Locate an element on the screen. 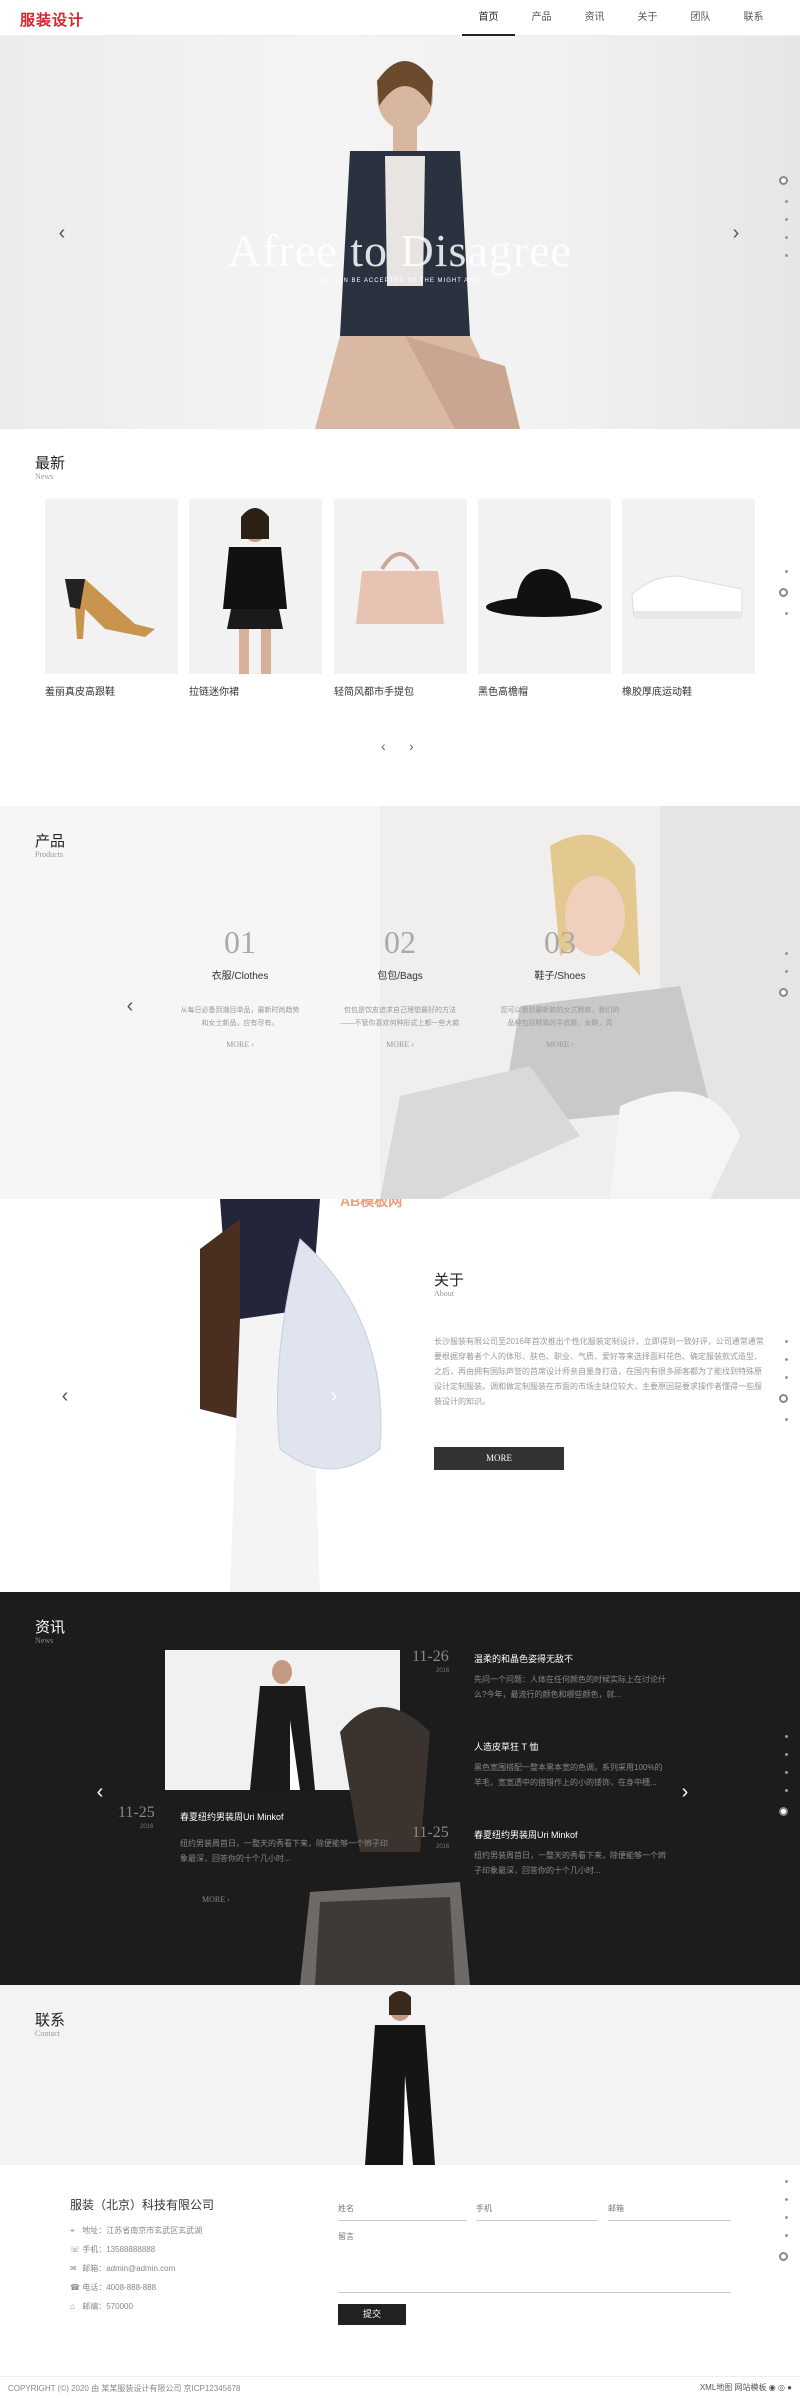  news-item-title: 人造皮草狂 T 恤 is located at coordinates (506, 1746).